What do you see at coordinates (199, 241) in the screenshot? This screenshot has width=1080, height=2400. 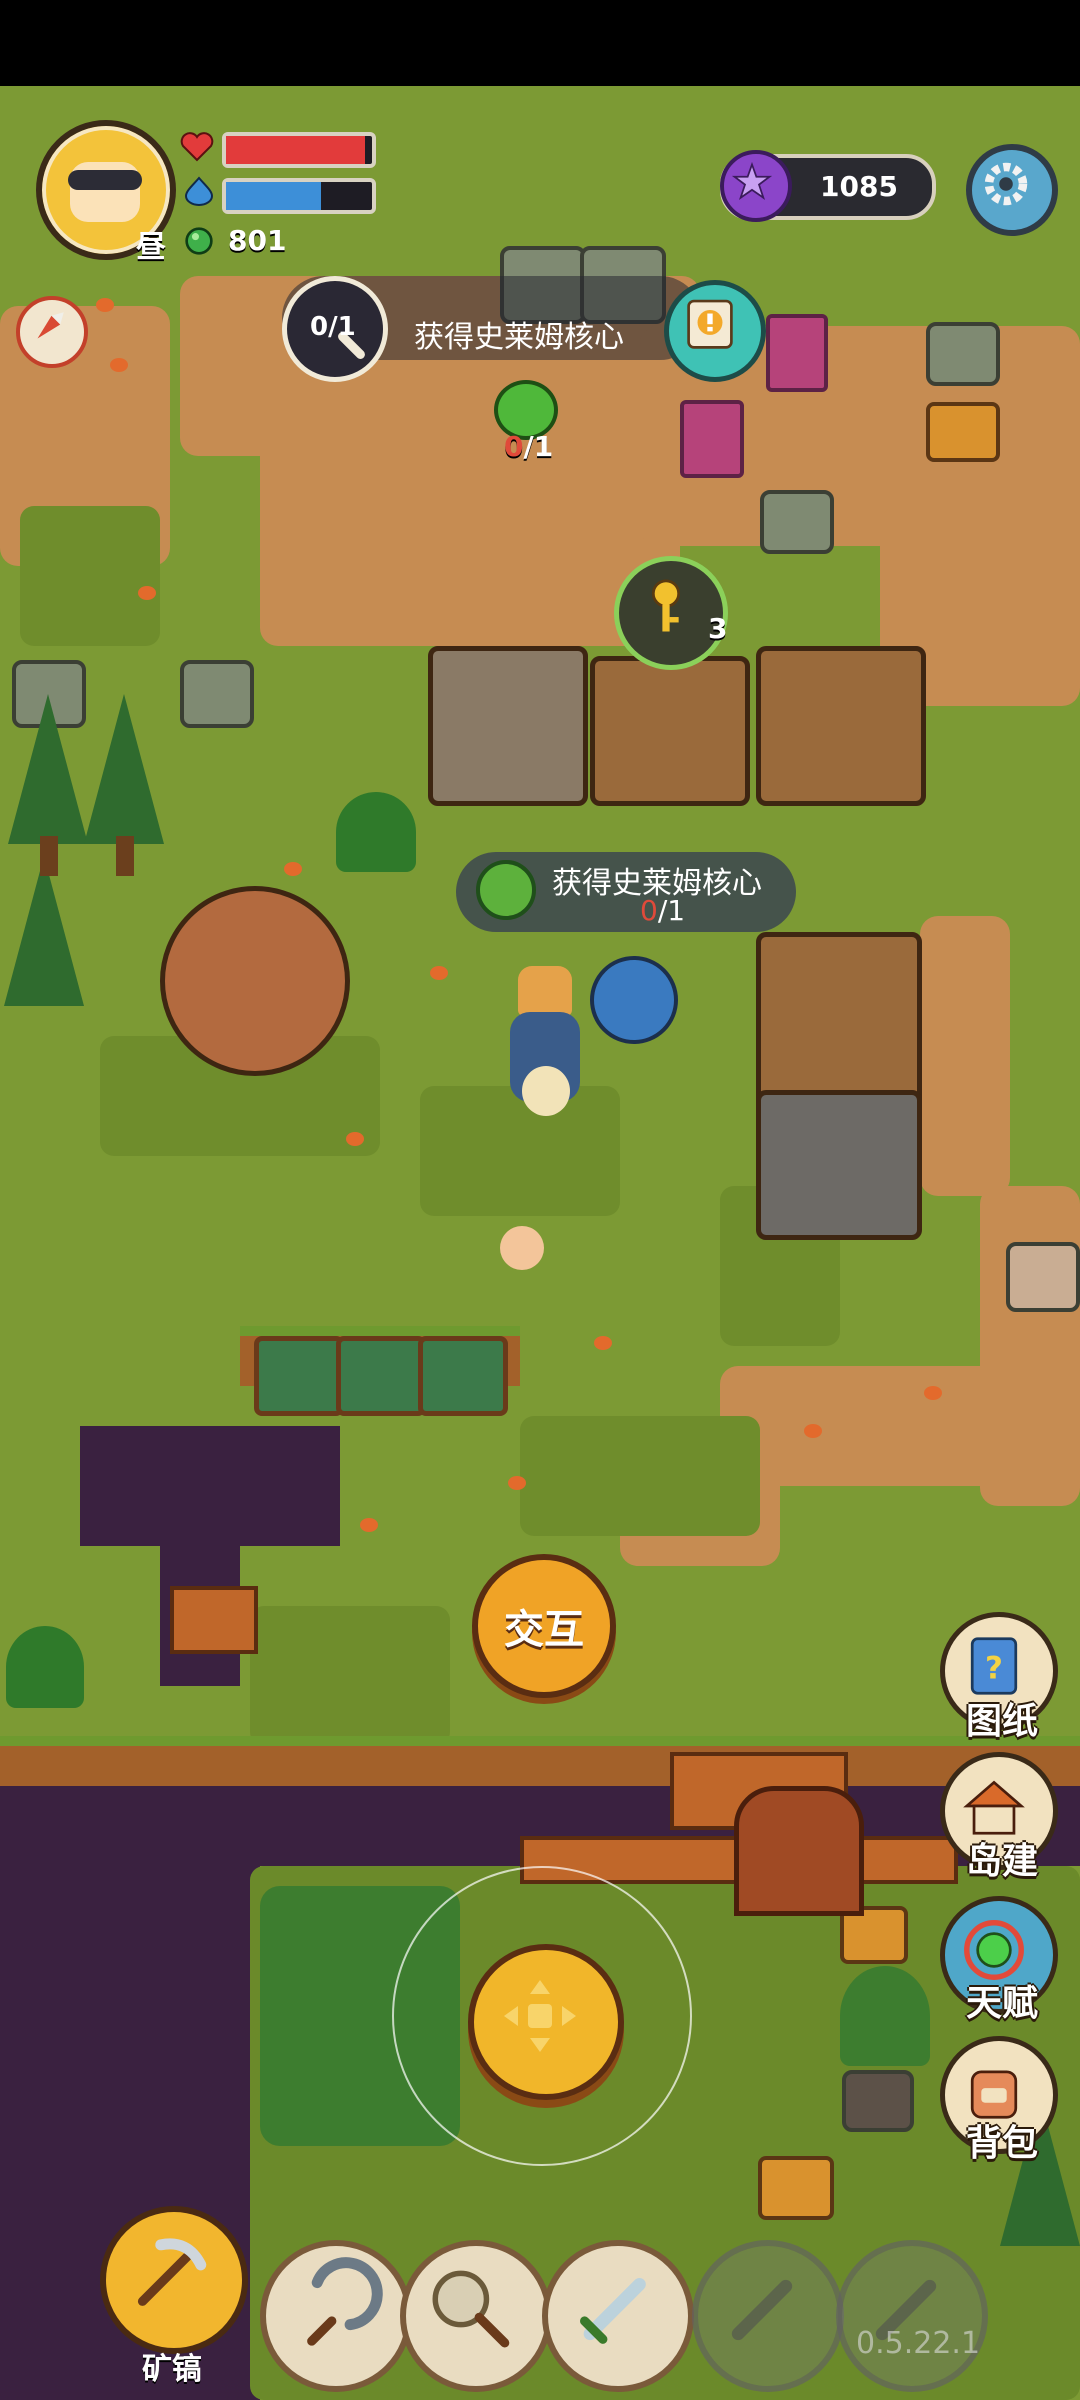 I see `green-gem-icon` at bounding box center [199, 241].